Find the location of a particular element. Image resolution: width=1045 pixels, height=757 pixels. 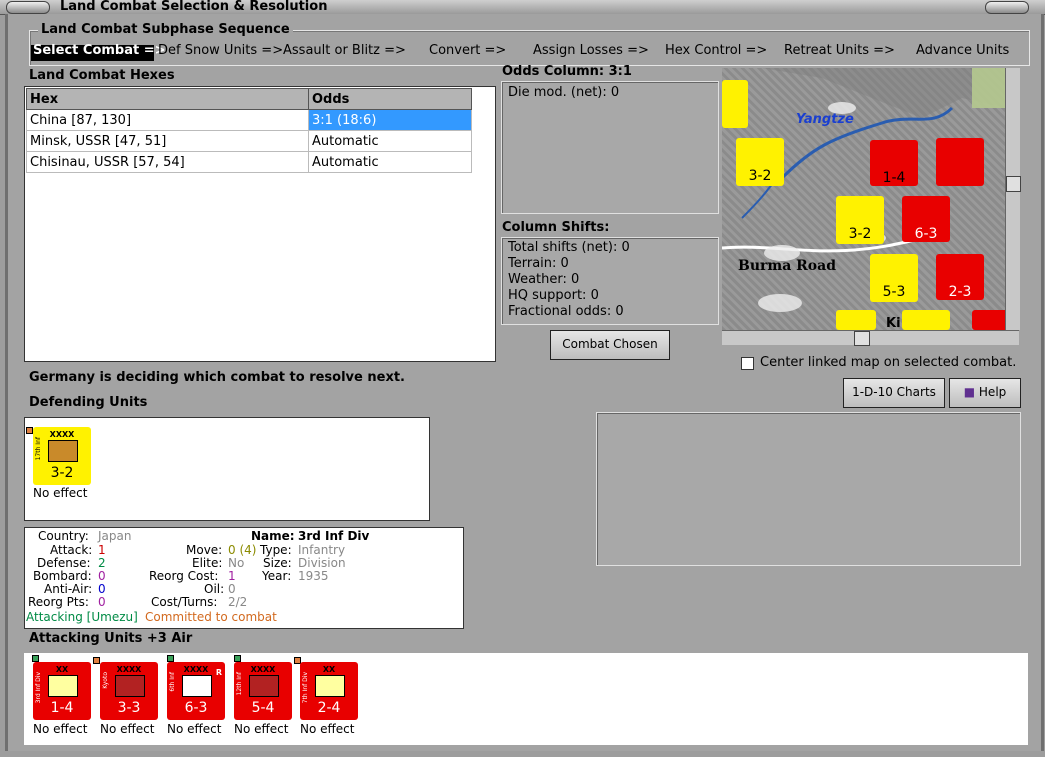

reorg-cost-label: Reorg Cost: is located at coordinates (184, 576).